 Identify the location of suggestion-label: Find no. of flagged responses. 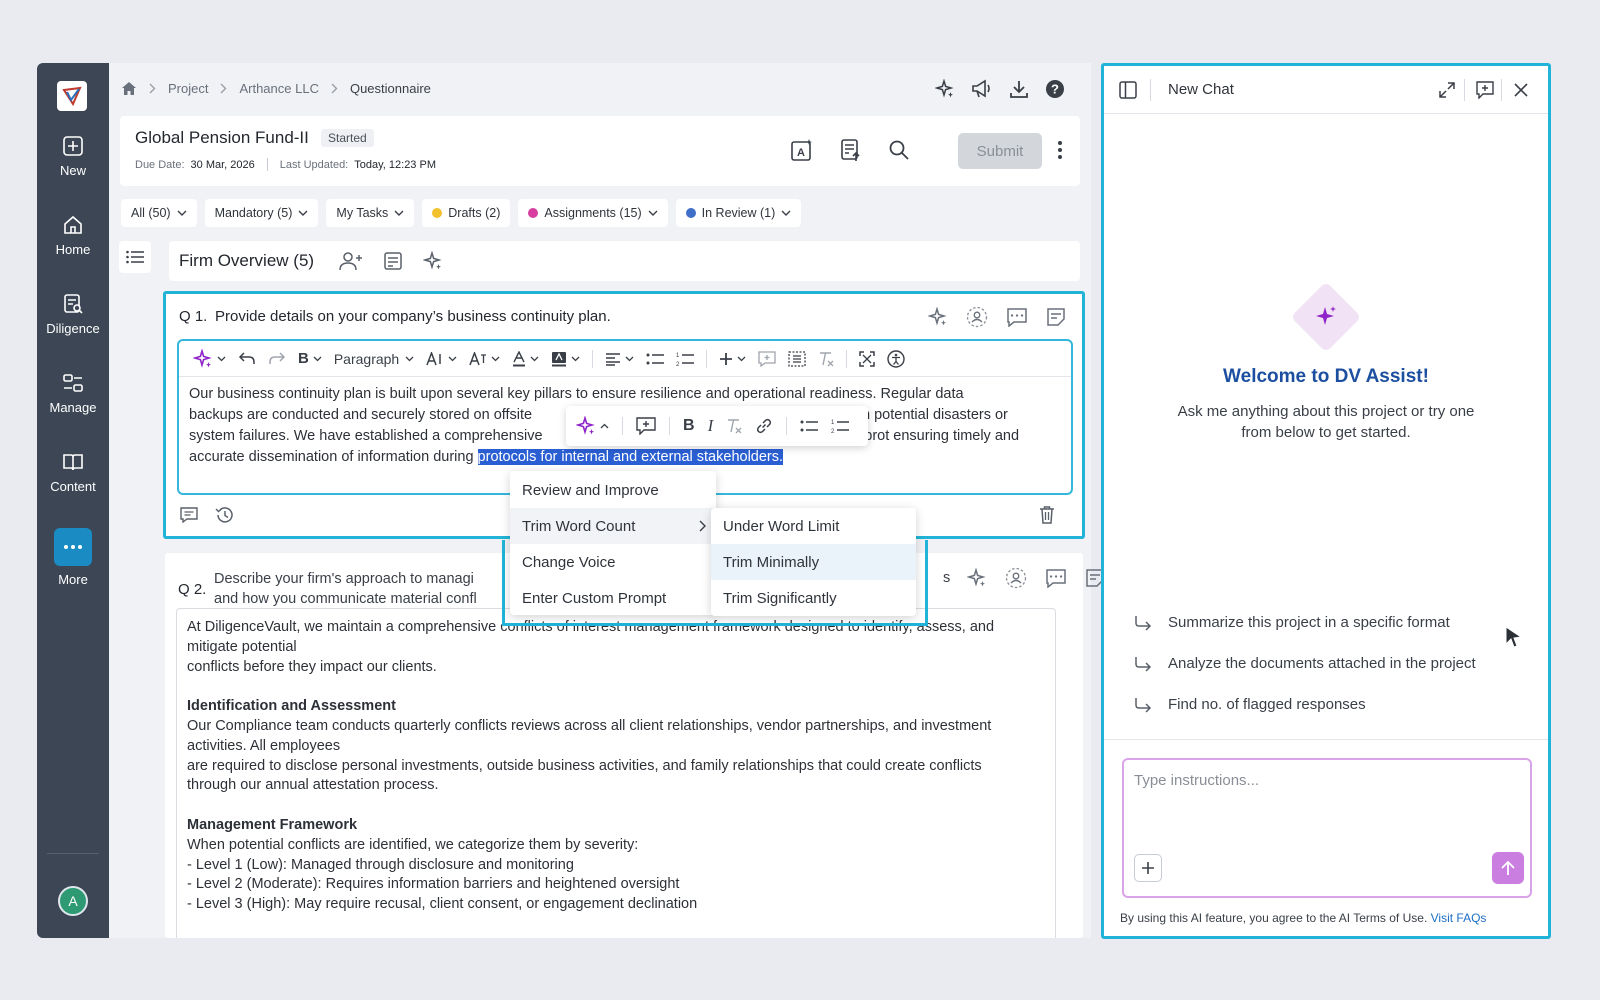
(1267, 704).